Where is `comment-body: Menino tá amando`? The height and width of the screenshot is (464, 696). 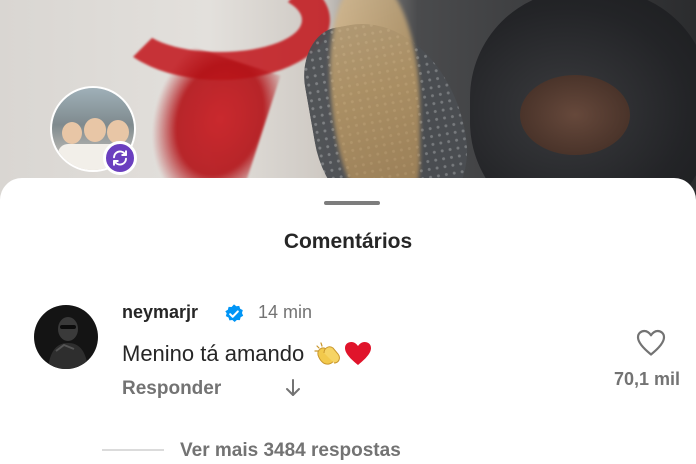
comment-body: Menino tá amando is located at coordinates (247, 354).